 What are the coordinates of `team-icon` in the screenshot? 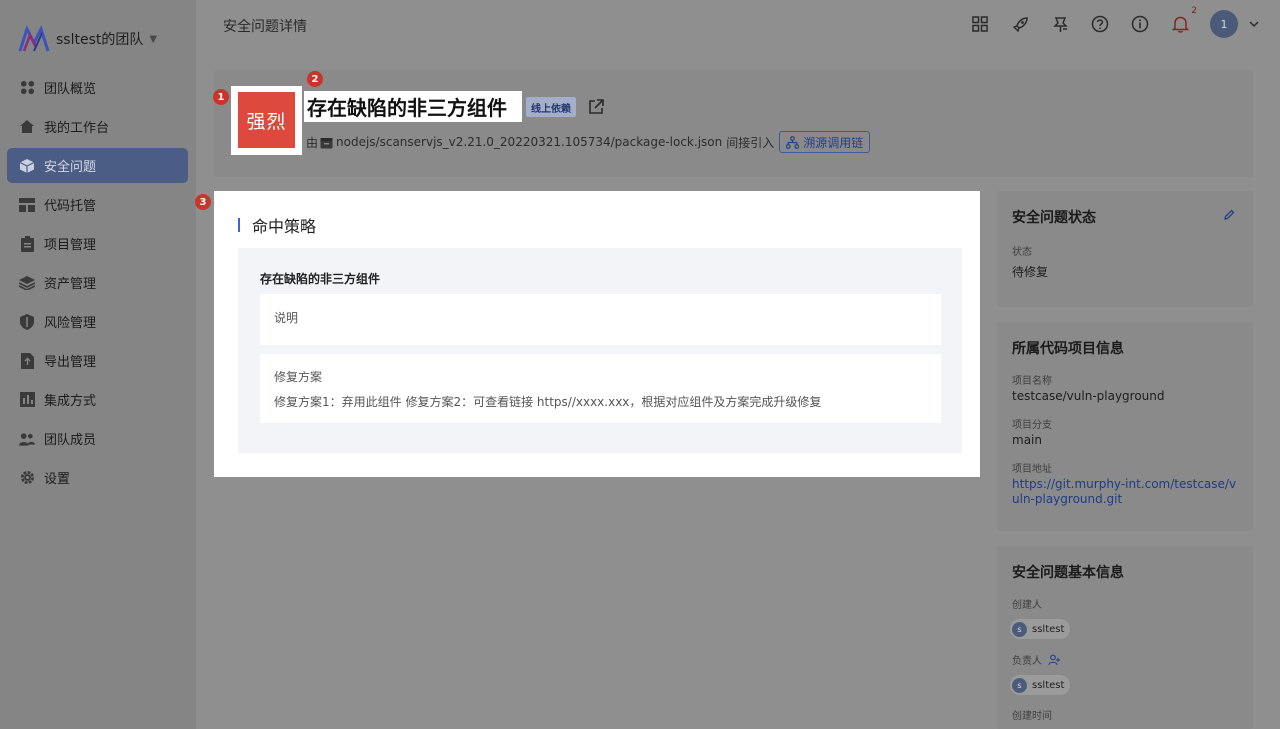 It's located at (27, 439).